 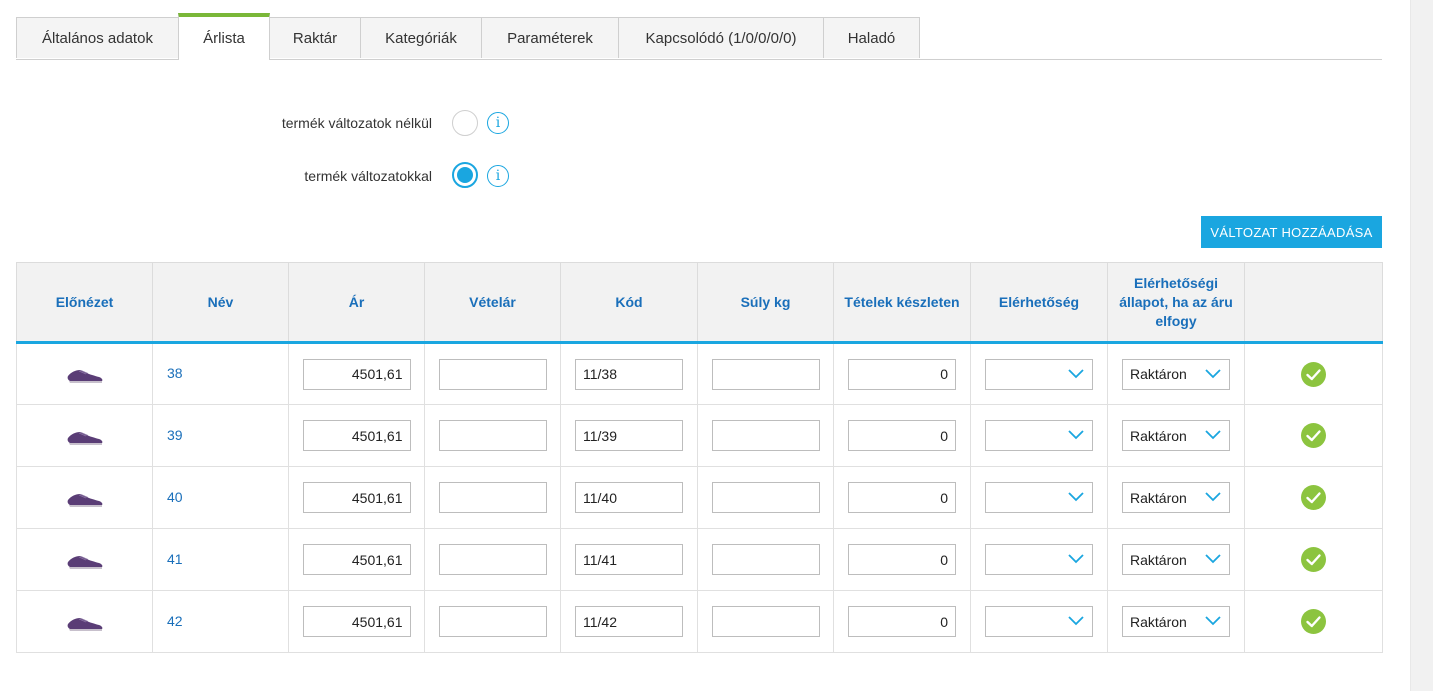 What do you see at coordinates (699, 621) in the screenshot?
I see `table-row: 42 Raktáron` at bounding box center [699, 621].